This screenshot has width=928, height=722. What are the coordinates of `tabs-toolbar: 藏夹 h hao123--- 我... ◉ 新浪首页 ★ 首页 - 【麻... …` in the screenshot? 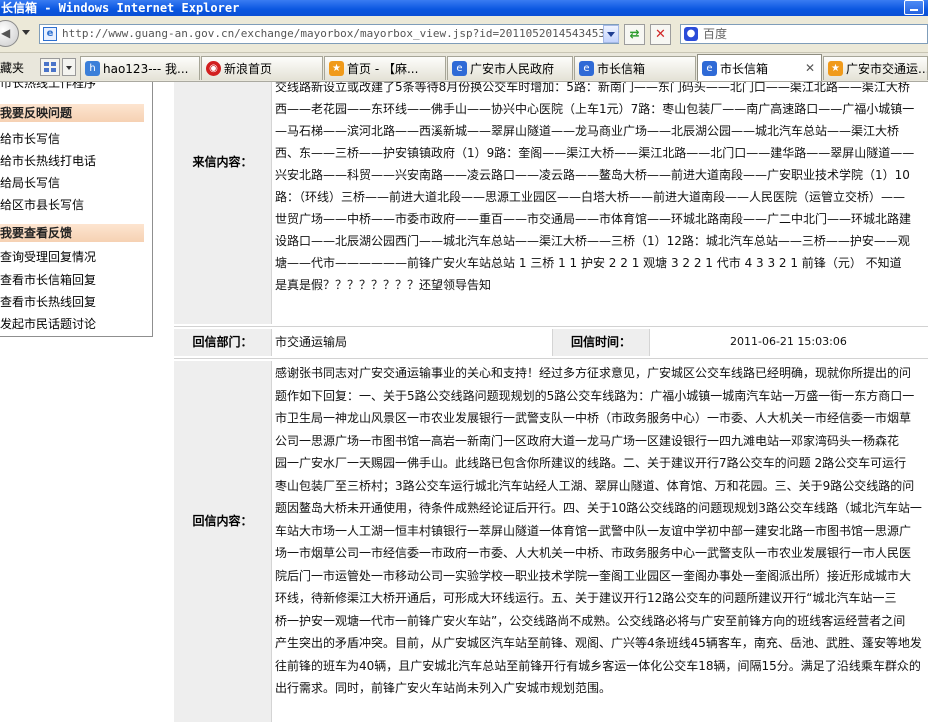 It's located at (464, 67).